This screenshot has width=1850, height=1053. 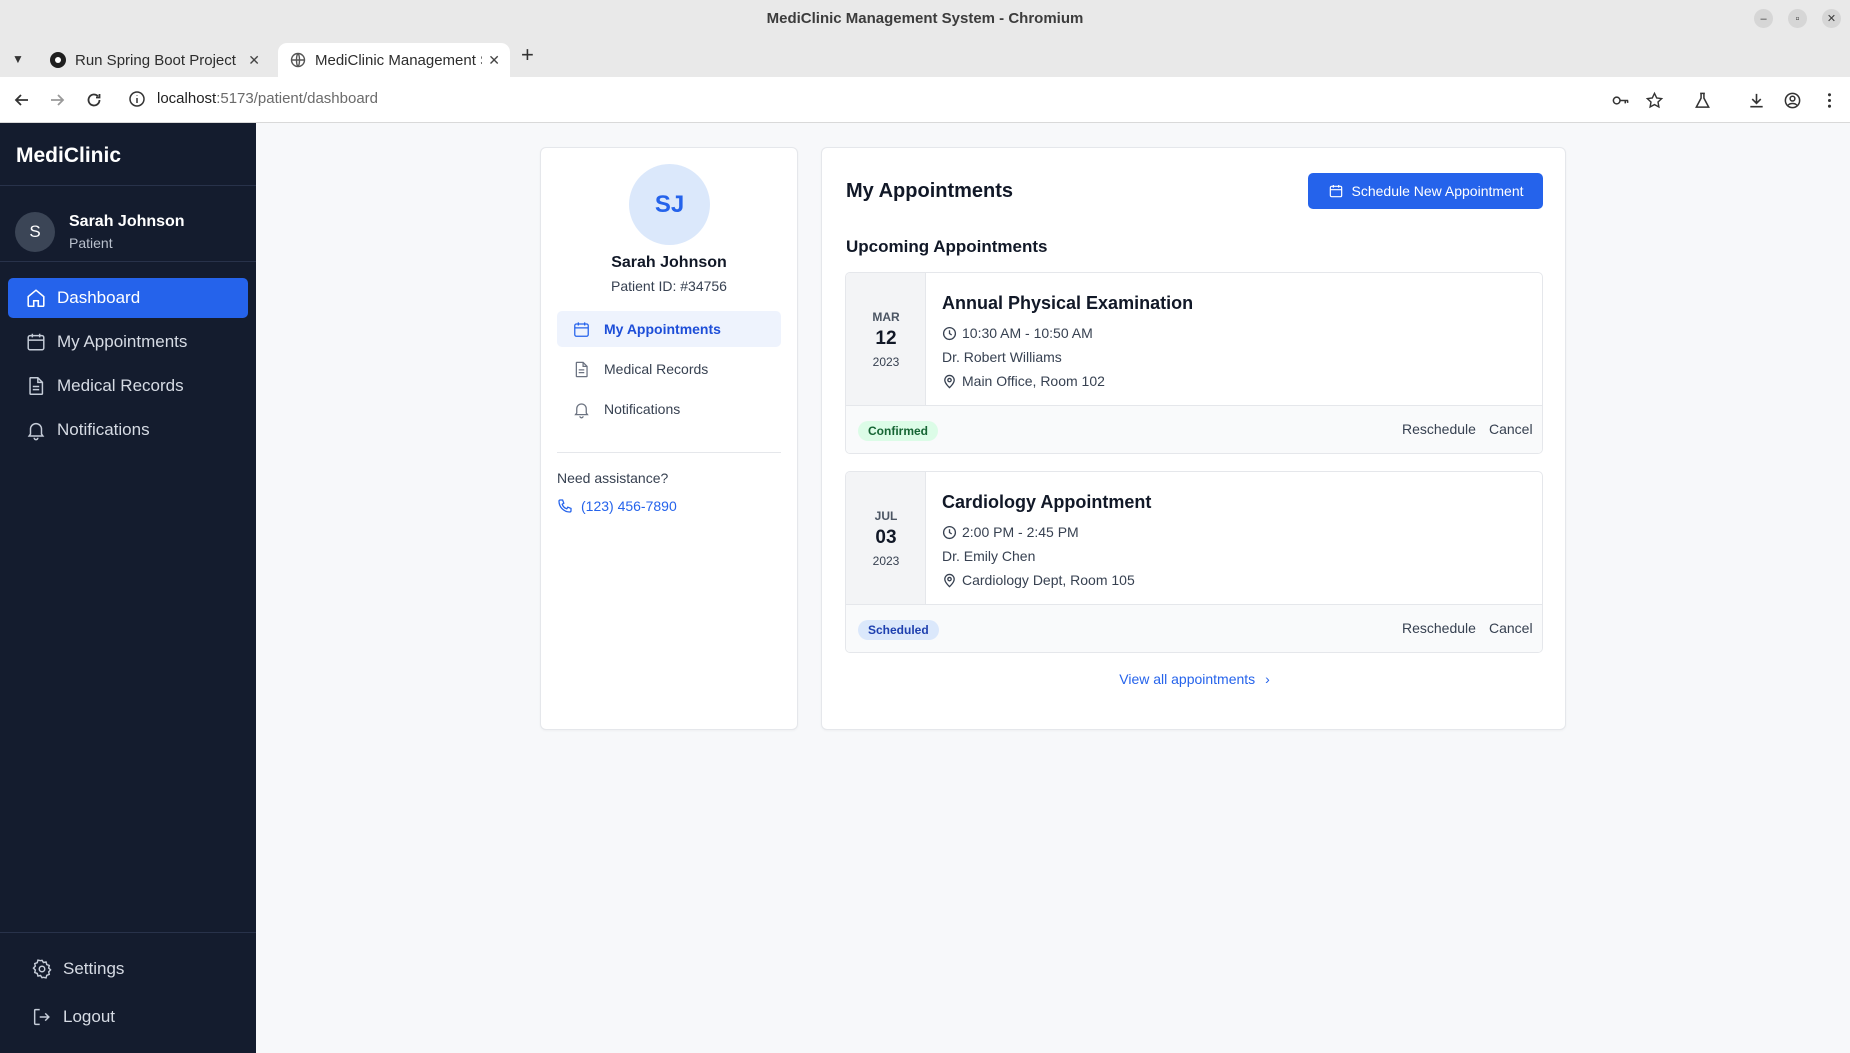 I want to click on flask-icon, so click(x=1702, y=100).